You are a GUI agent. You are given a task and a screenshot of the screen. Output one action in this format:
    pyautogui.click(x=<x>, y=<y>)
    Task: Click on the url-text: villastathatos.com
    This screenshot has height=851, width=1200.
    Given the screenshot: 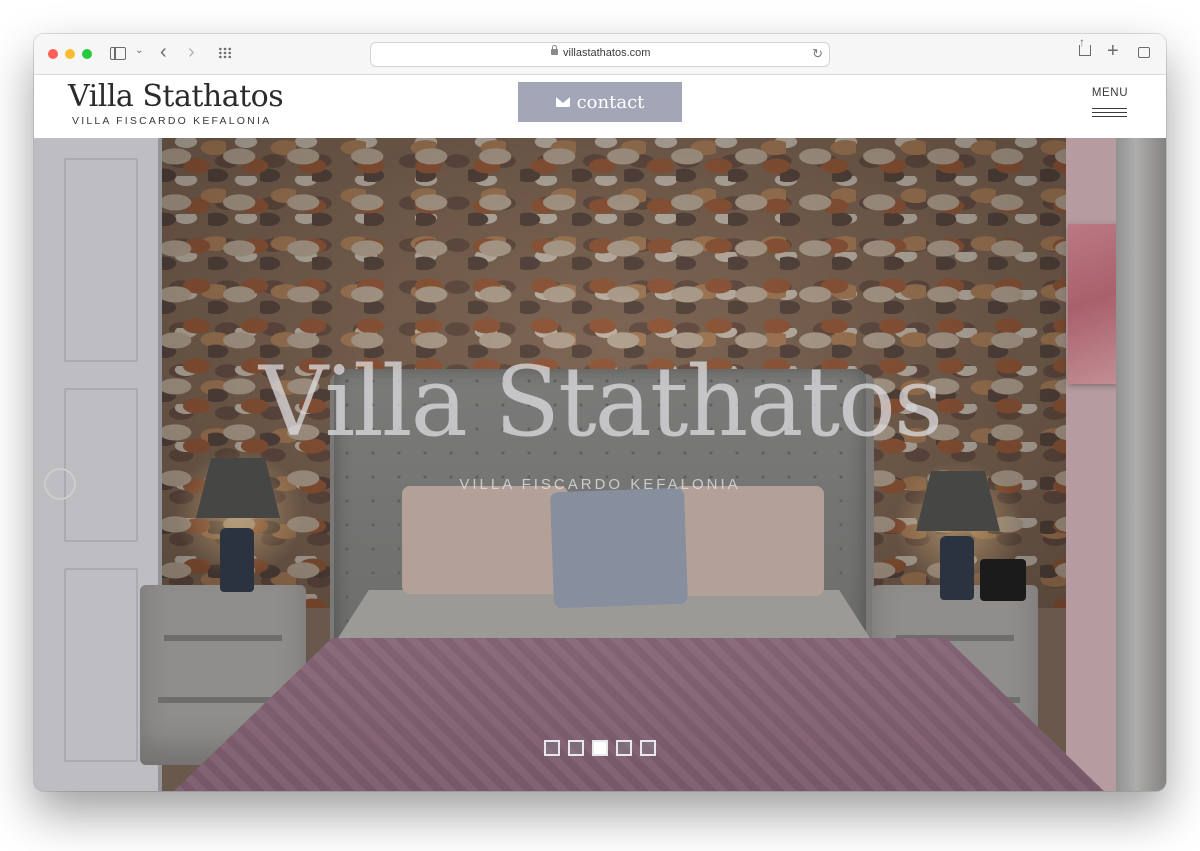 What is the action you would take?
    pyautogui.click(x=607, y=53)
    